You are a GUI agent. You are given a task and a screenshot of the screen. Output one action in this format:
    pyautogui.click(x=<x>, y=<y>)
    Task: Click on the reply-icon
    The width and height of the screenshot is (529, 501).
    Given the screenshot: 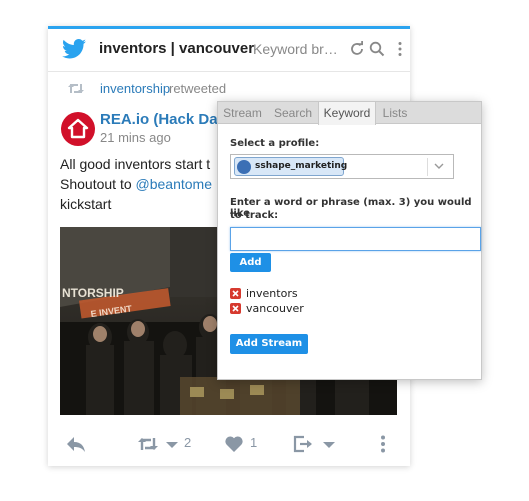 What is the action you would take?
    pyautogui.click(x=76, y=444)
    